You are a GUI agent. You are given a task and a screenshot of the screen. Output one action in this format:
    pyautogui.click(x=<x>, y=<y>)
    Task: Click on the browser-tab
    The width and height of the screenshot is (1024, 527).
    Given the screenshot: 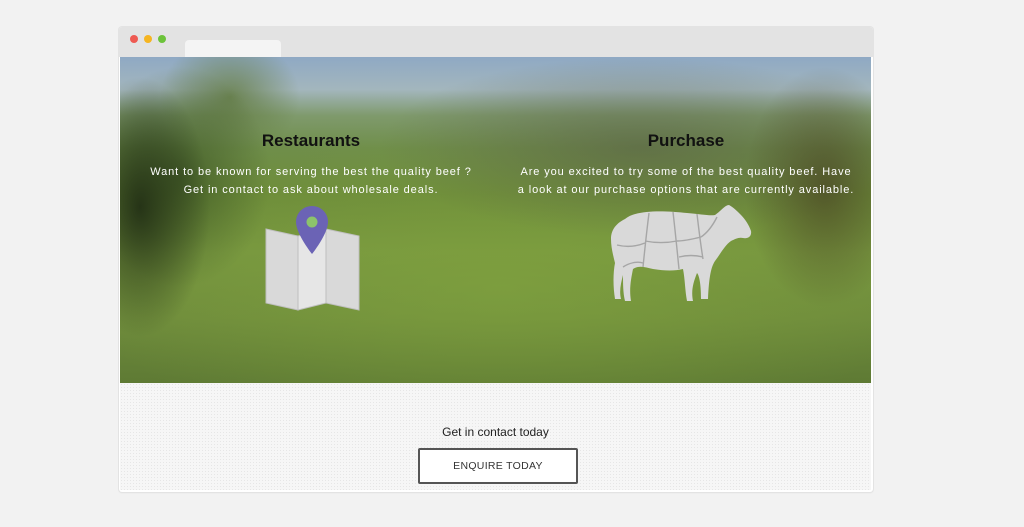 What is the action you would take?
    pyautogui.click(x=233, y=48)
    